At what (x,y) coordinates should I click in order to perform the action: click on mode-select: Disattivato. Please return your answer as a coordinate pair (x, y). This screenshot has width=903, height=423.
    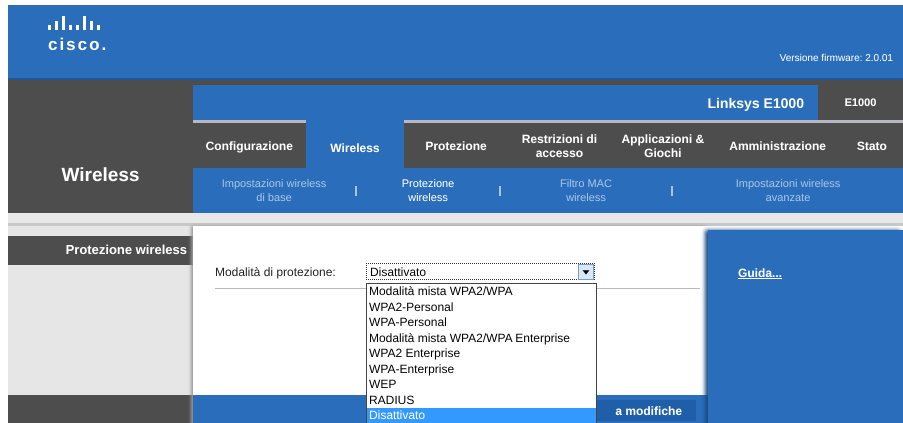
    Looking at the image, I should click on (480, 271).